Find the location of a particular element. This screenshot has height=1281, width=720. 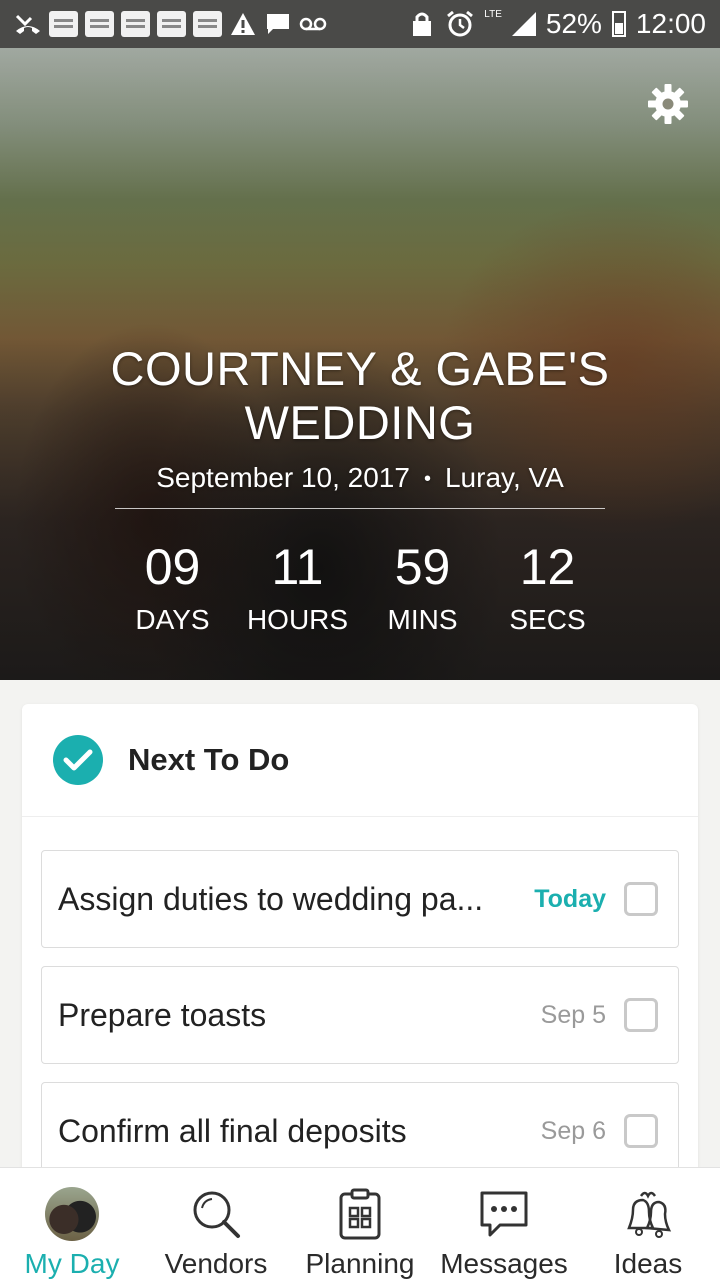

missed-call-icon is located at coordinates (28, 24).